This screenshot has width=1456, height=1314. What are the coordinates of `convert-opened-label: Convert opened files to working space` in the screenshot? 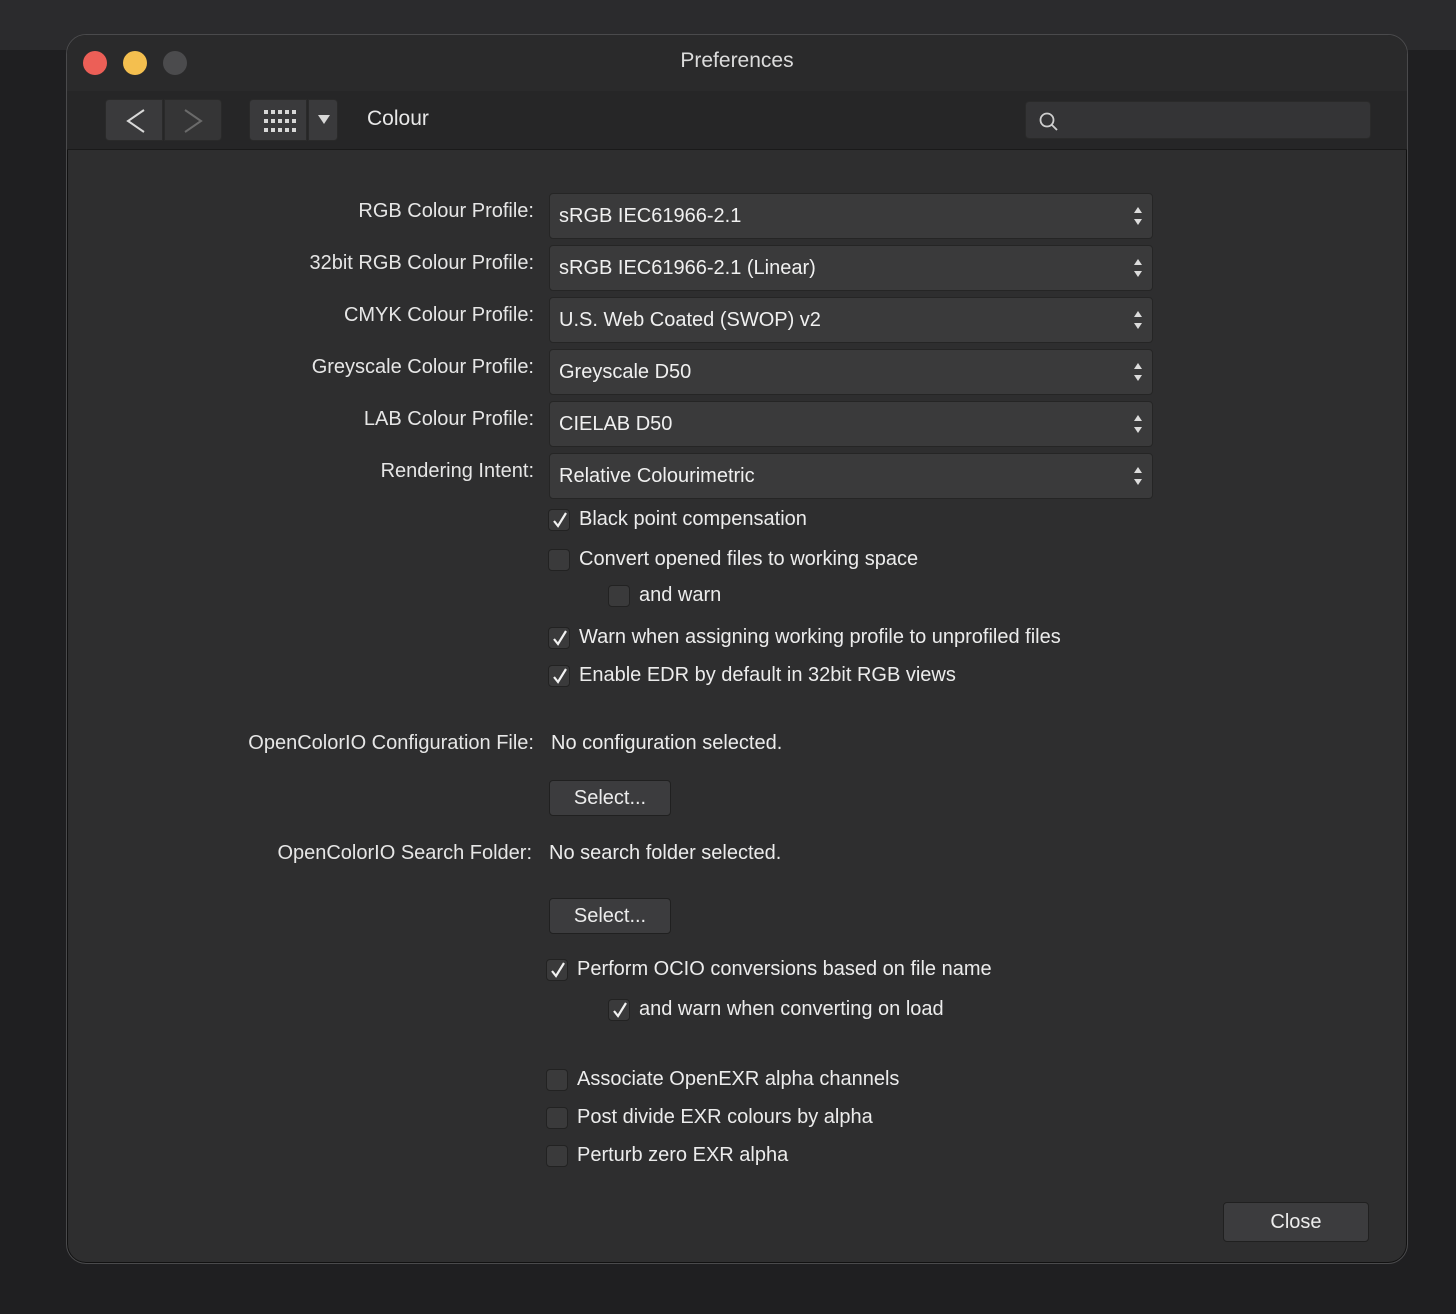 It's located at (749, 559).